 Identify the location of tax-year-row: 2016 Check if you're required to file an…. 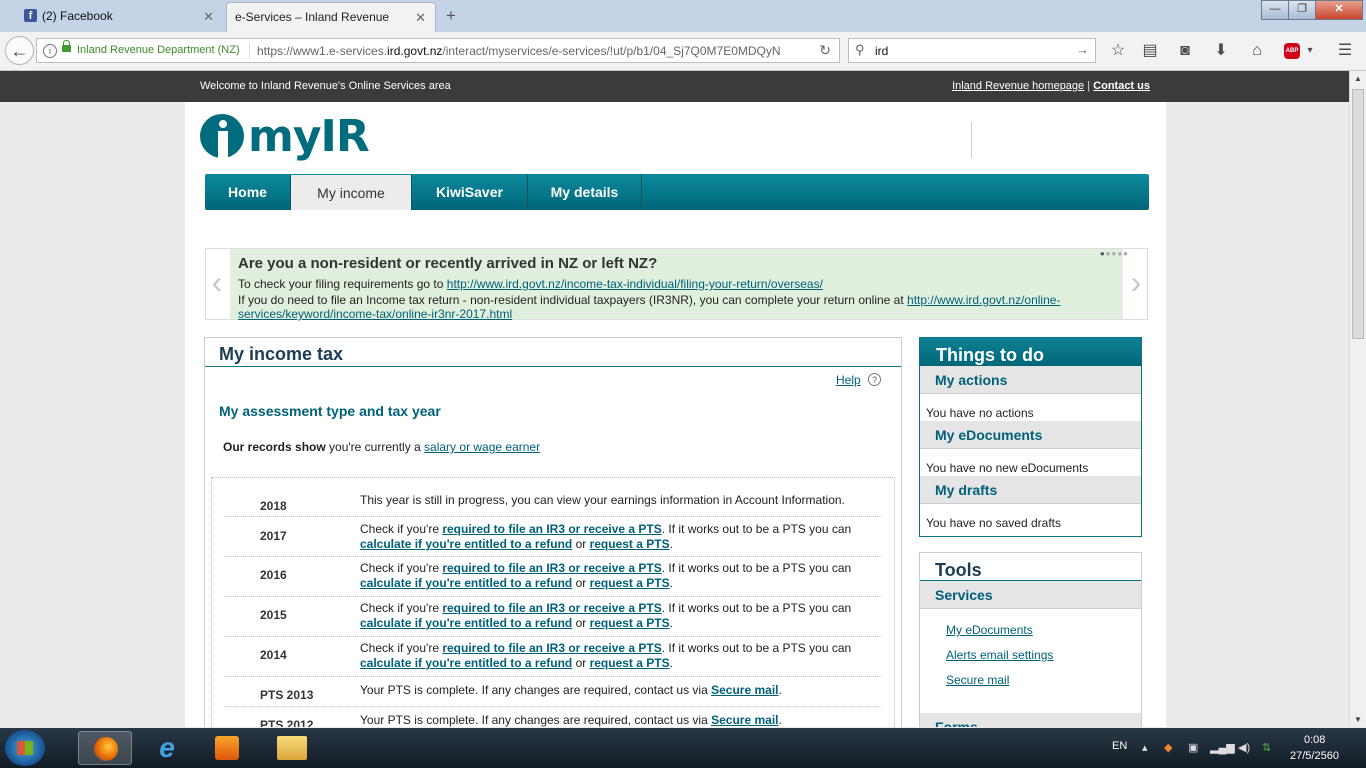
(553, 576).